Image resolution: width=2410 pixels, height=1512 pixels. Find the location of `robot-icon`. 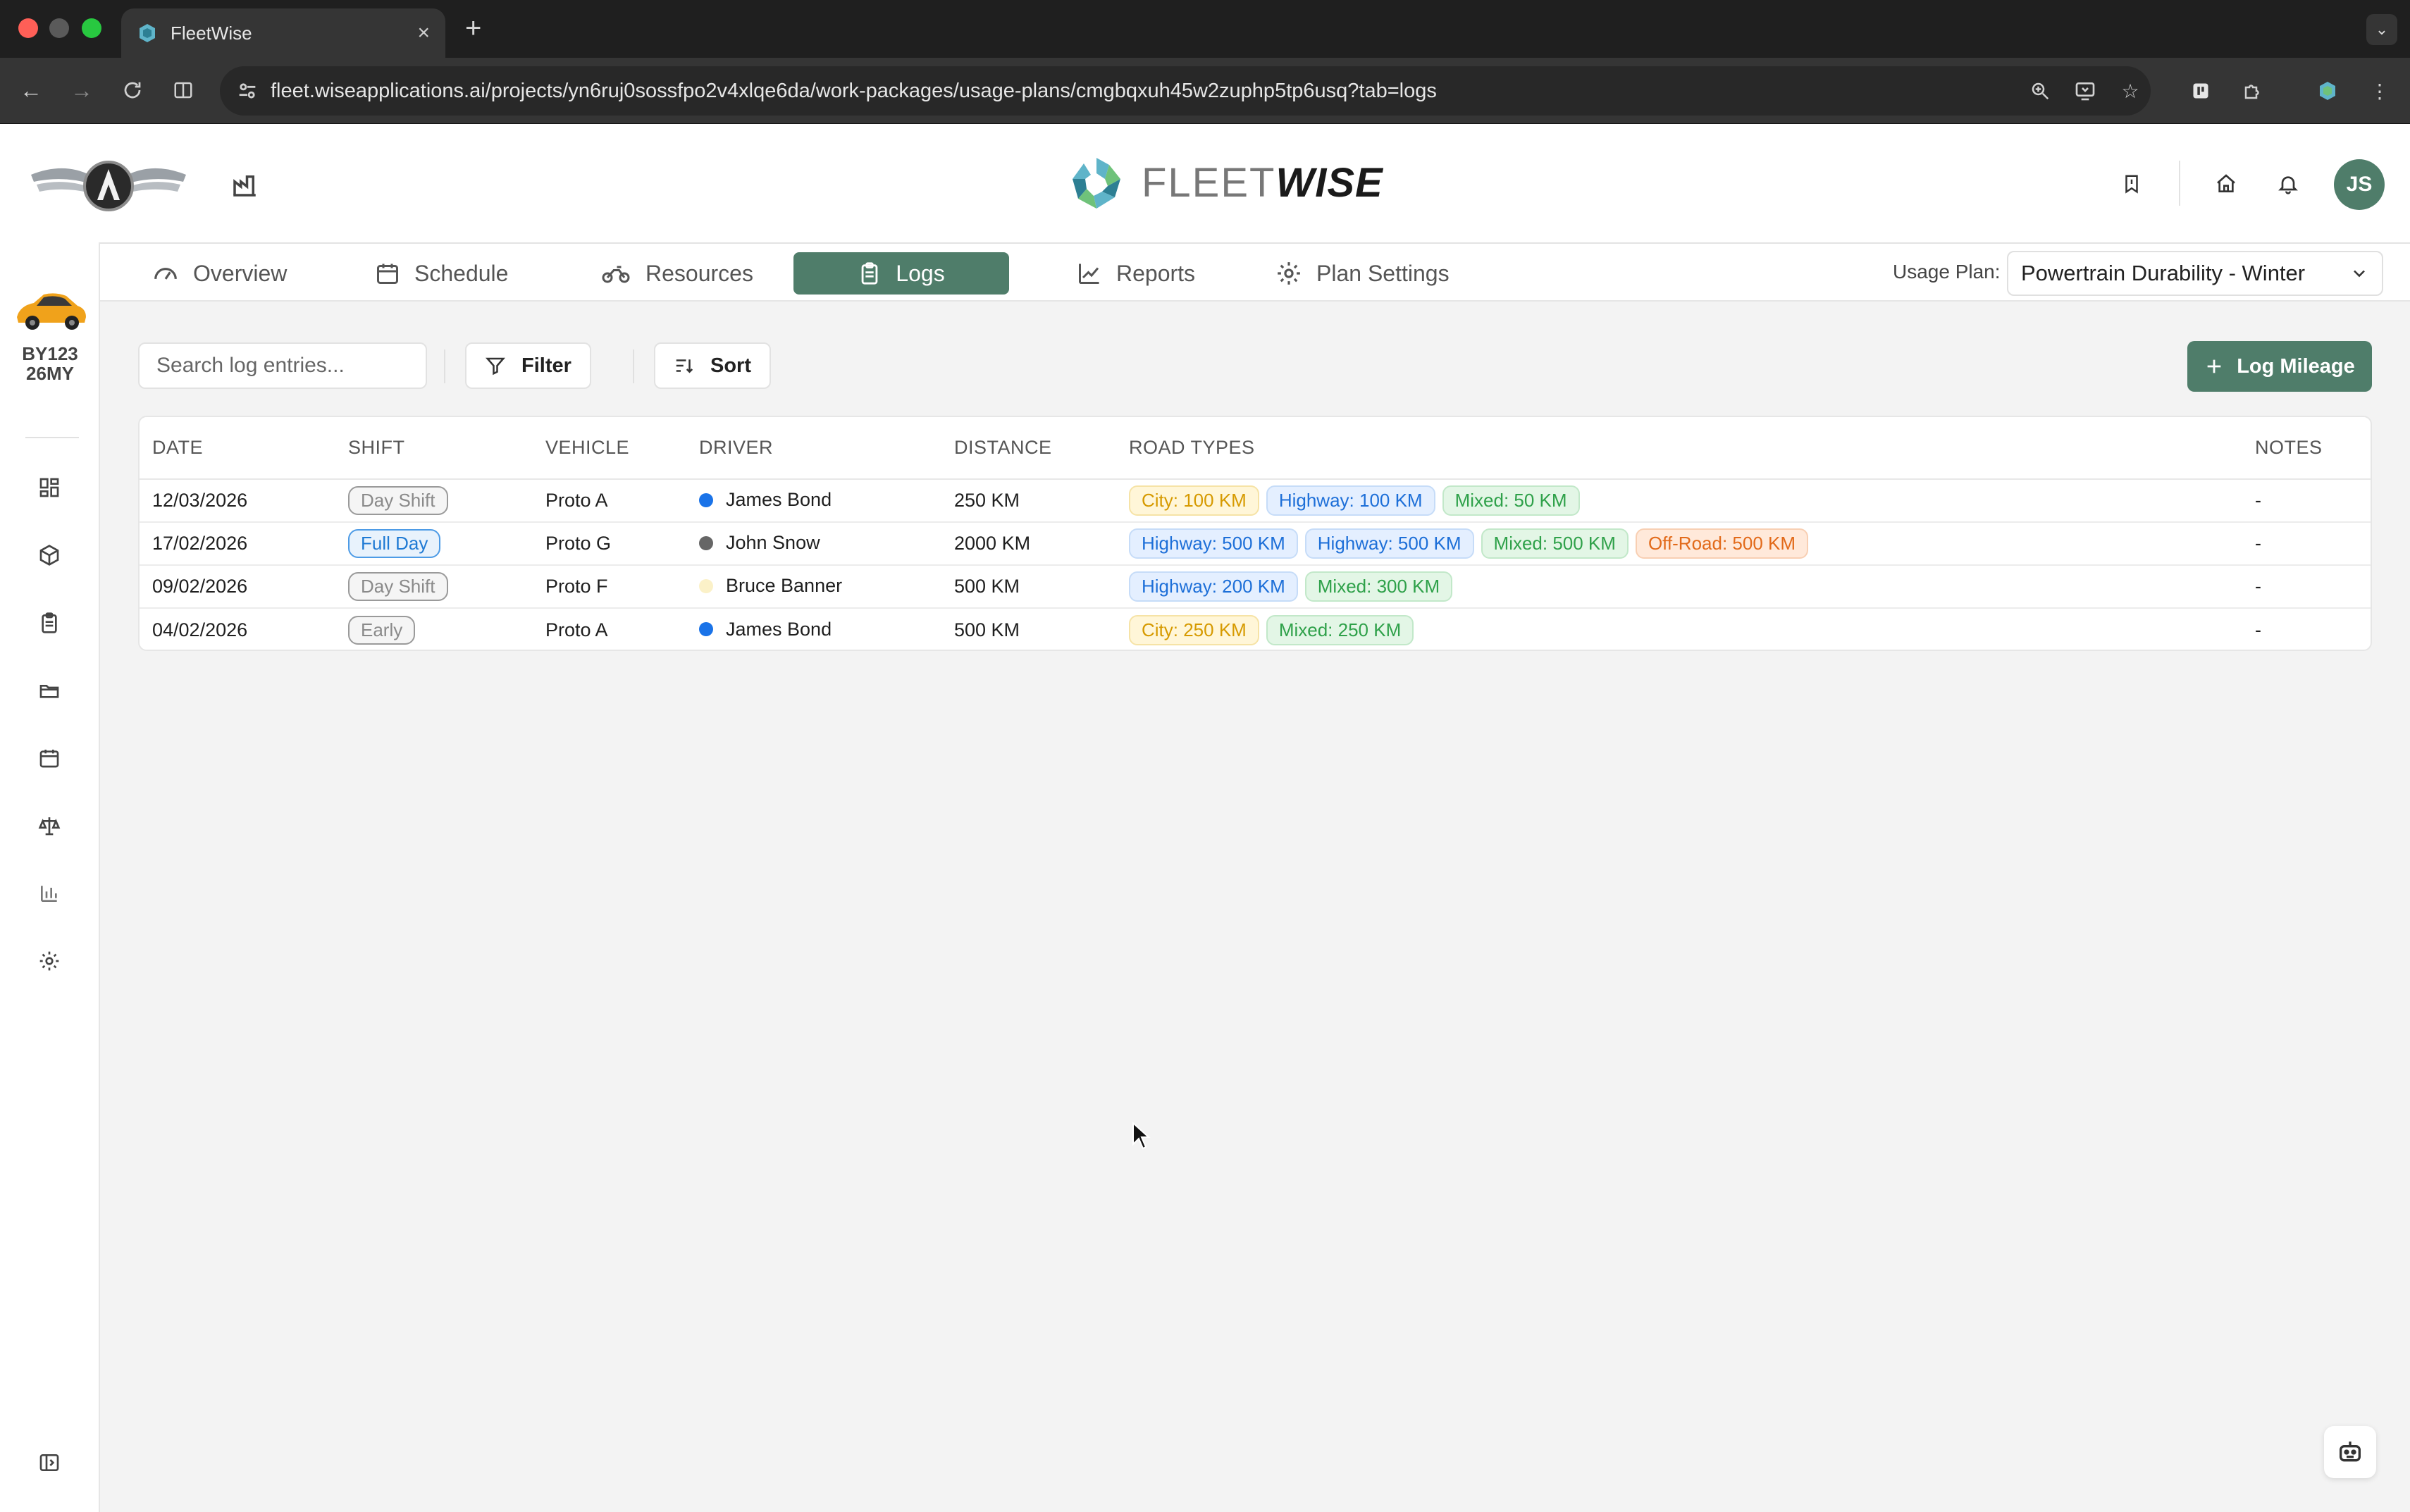

robot-icon is located at coordinates (2350, 1452).